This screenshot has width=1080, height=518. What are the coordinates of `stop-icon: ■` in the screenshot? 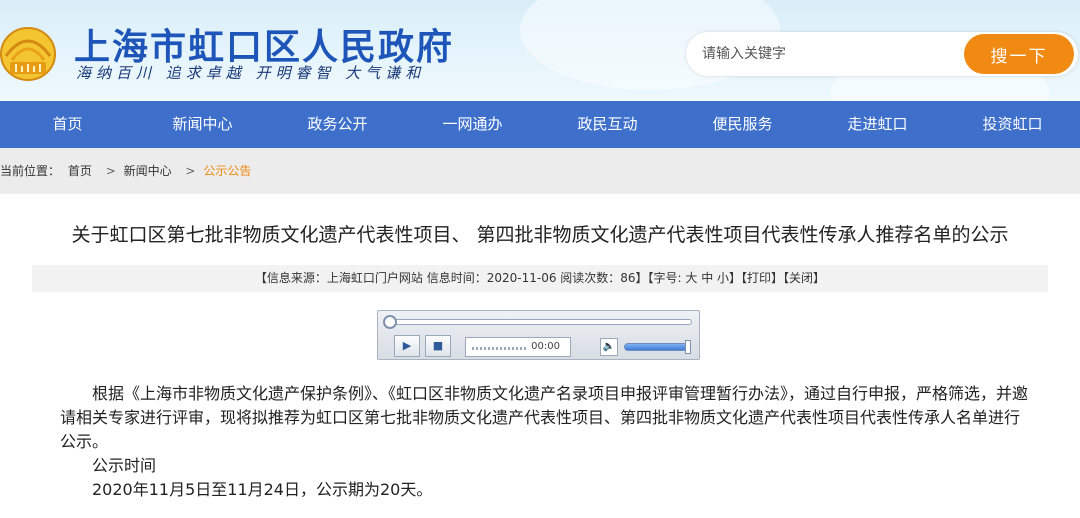 It's located at (438, 346).